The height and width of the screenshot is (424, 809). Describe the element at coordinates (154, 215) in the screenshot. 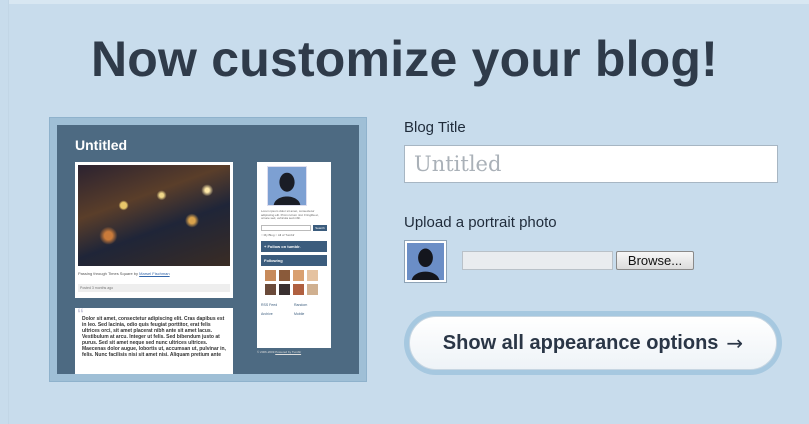

I see `preview-photo` at that location.